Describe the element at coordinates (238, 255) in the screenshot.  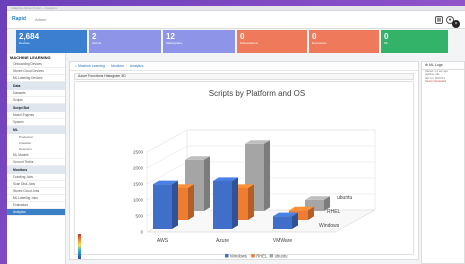
I see `legend-label: Windows` at that location.